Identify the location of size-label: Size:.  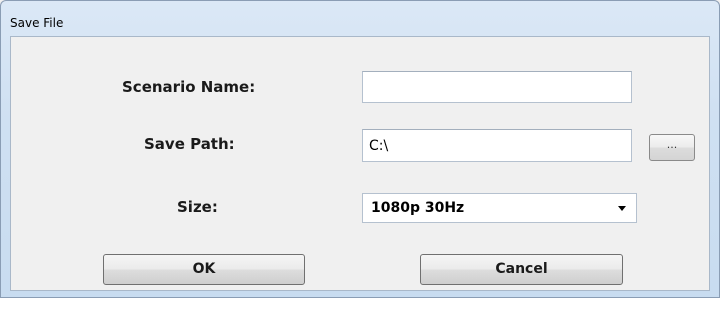
(197, 207).